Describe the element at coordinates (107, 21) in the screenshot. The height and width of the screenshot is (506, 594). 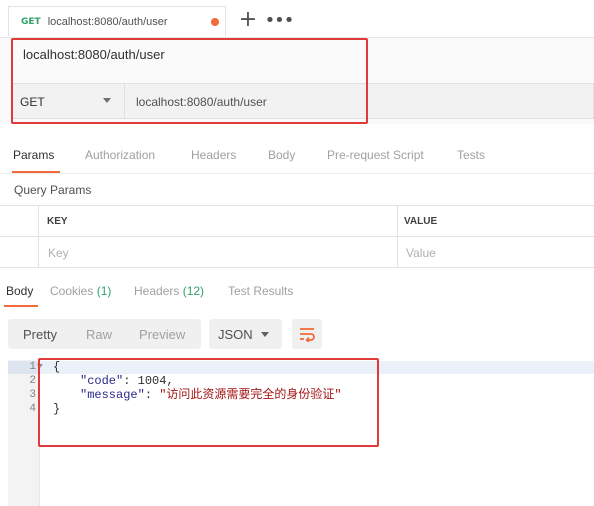
I see `tab-label: localhost:8080/auth/user` at that location.